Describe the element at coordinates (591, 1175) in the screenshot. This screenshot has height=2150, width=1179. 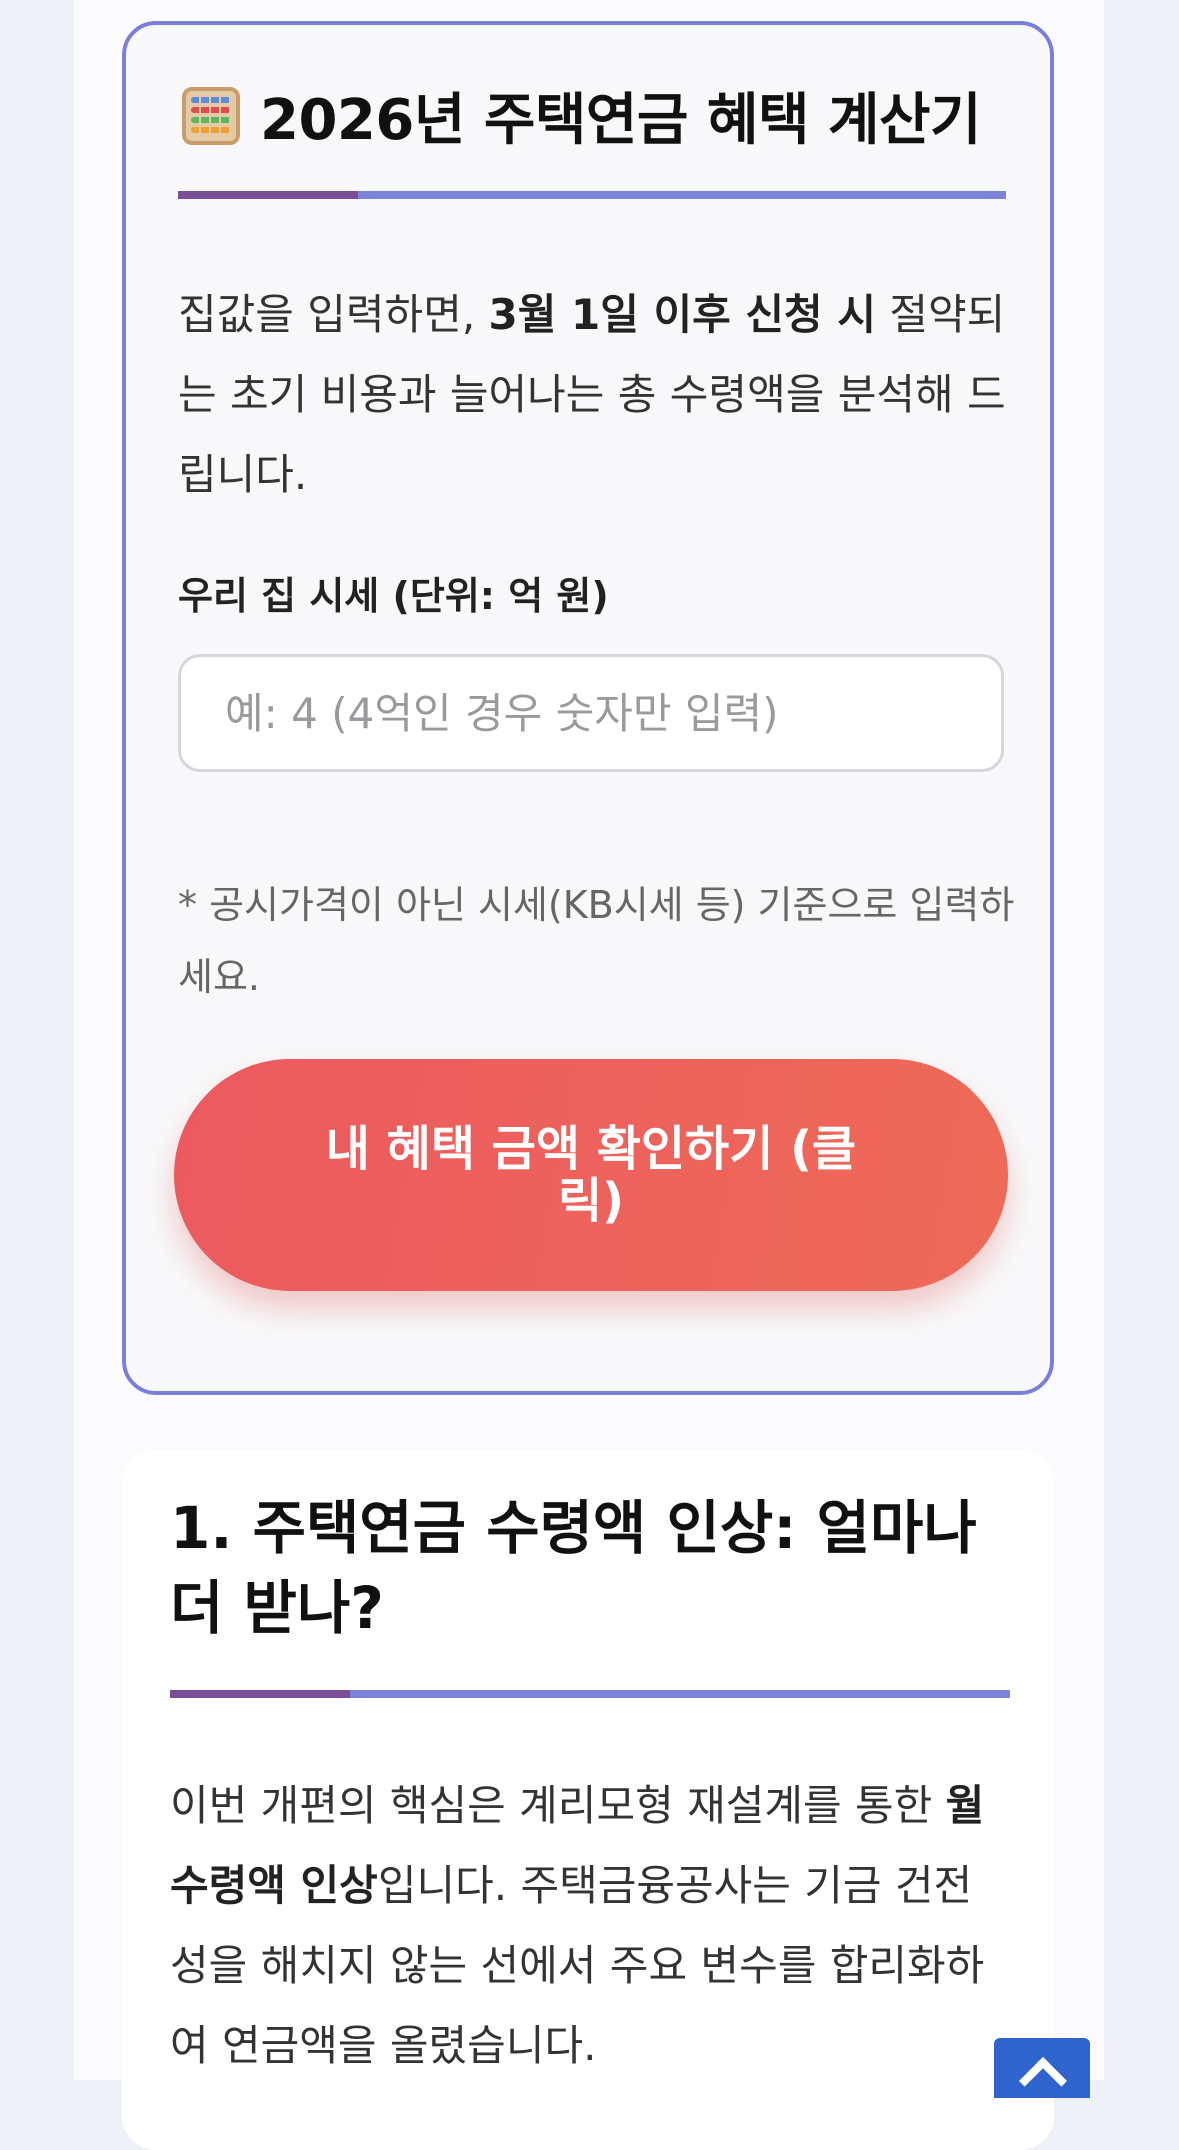
I see `check-benefit-button: 내 혜택 금액 확인하기 (클릭)` at that location.